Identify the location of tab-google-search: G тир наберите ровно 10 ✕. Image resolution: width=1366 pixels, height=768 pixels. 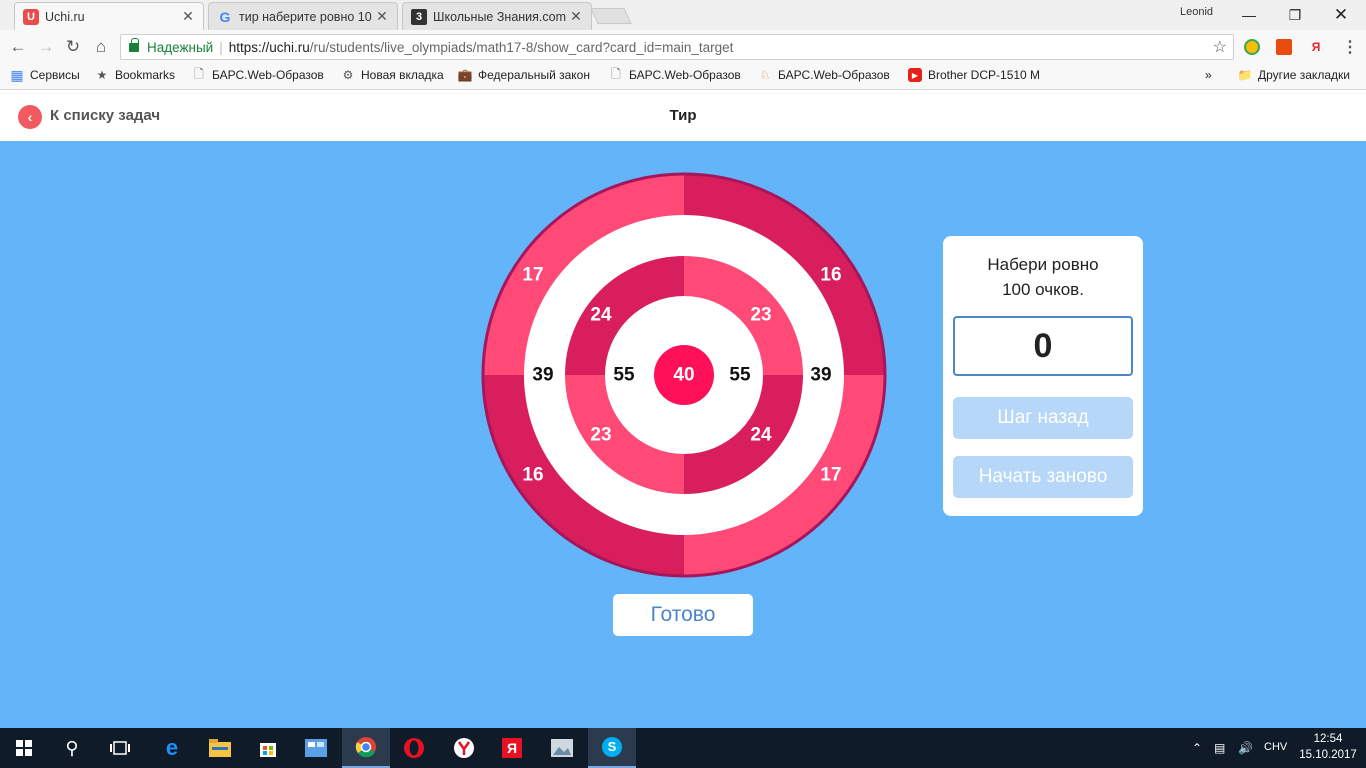
(303, 16).